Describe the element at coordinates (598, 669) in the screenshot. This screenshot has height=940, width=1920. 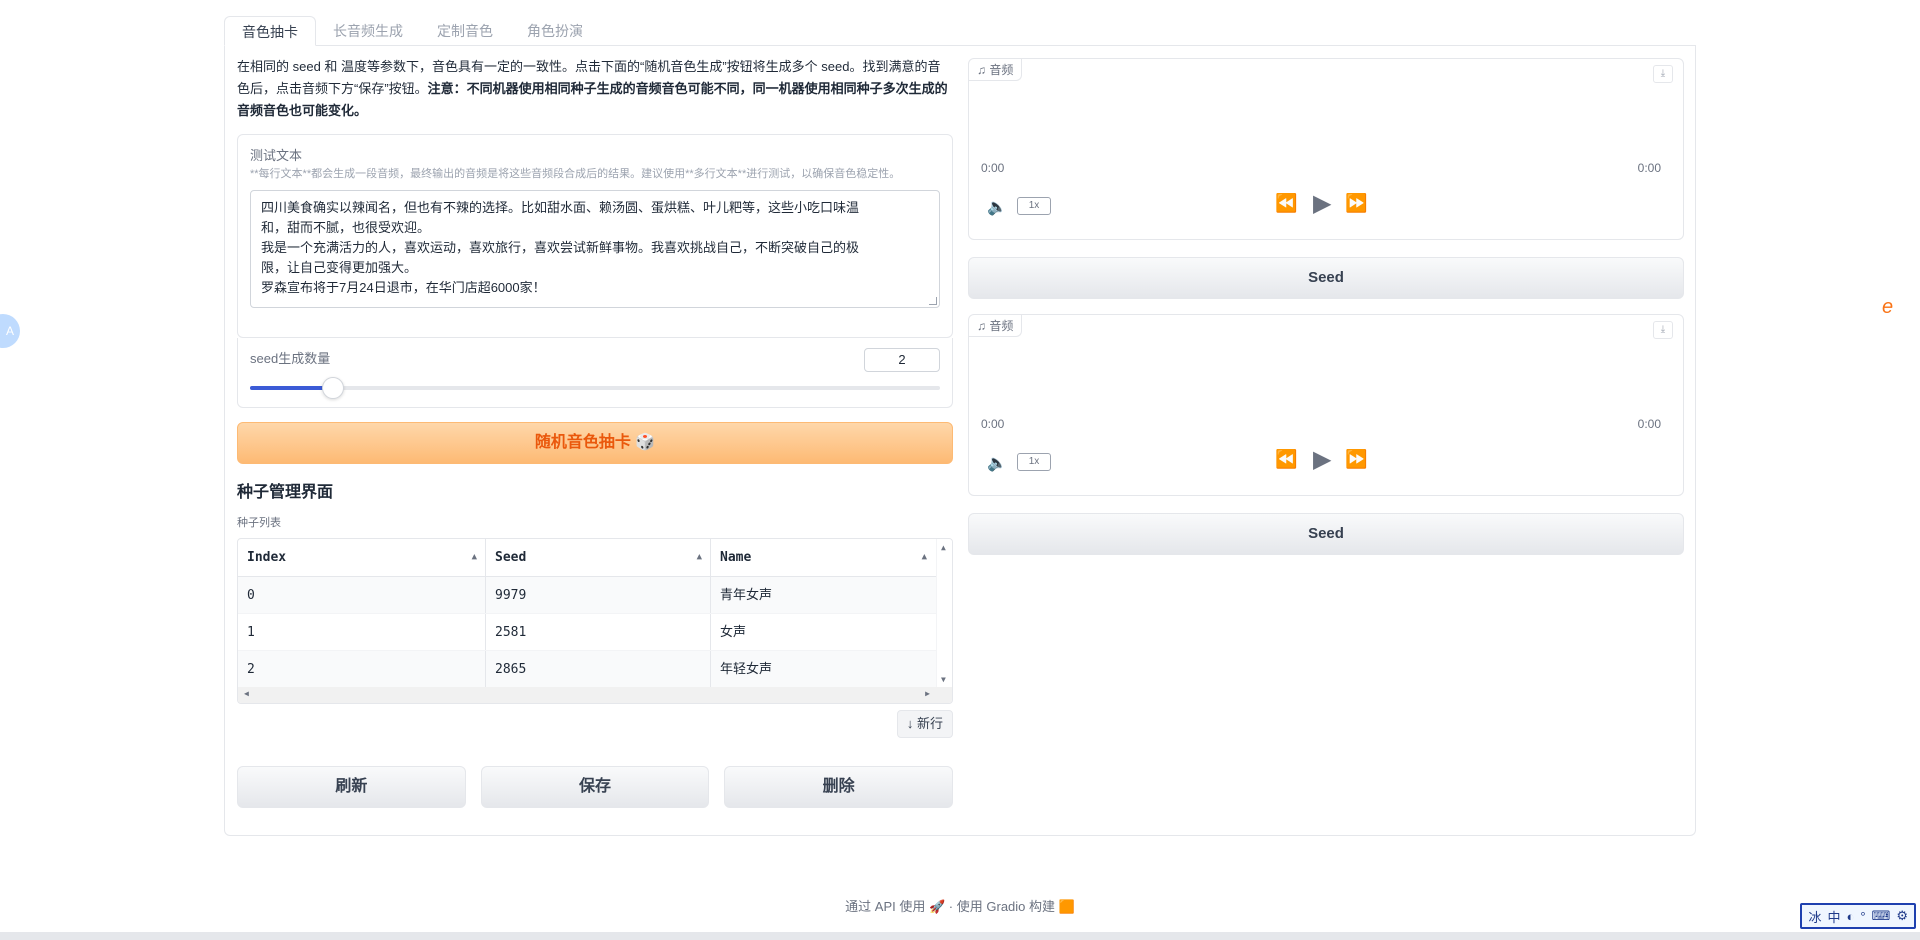
I see `cell-seed: 2865` at that location.